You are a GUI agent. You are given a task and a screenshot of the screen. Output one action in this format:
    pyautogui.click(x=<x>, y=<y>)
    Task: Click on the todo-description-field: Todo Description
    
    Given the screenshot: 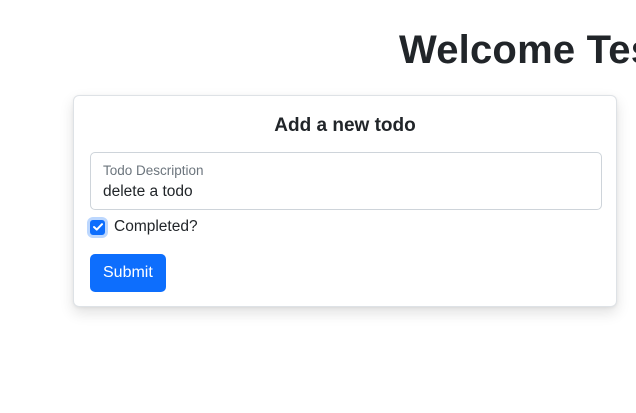 What is the action you would take?
    pyautogui.click(x=346, y=181)
    